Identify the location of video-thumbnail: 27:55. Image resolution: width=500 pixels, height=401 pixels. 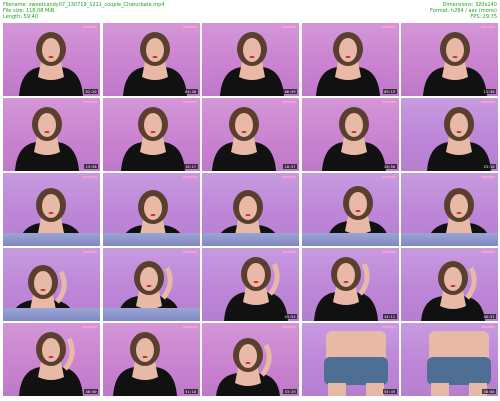
(151, 209).